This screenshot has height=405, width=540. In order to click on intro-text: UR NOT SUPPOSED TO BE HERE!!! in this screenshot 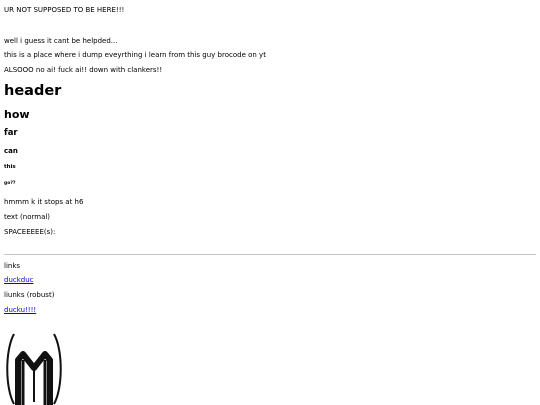, I will do `click(64, 10)`.